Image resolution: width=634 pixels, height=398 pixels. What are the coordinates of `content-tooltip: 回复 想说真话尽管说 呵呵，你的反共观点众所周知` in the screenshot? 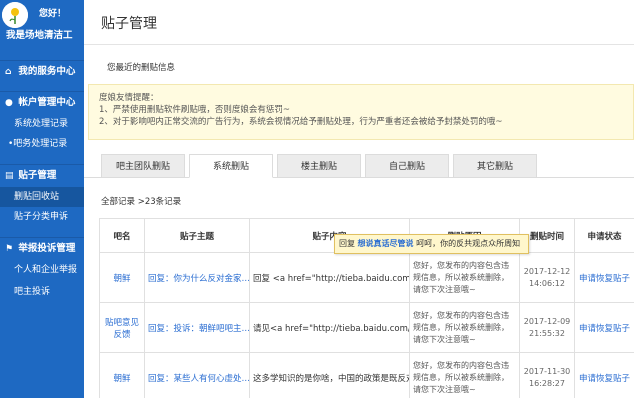 It's located at (431, 244).